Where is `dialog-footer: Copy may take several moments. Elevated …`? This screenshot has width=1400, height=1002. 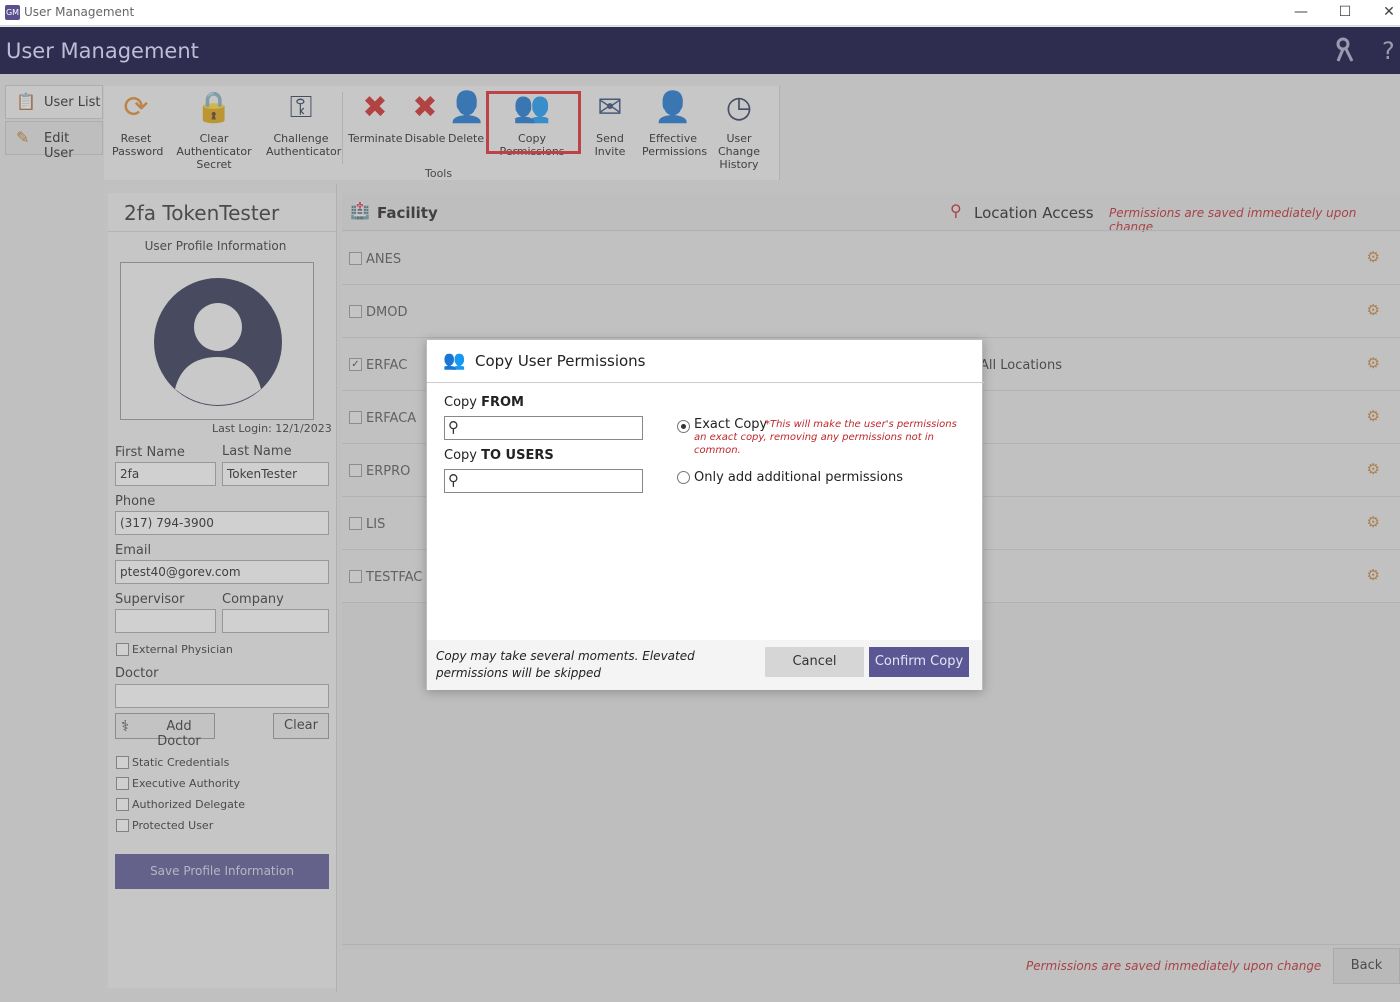 dialog-footer: Copy may take several moments. Elevated … is located at coordinates (704, 665).